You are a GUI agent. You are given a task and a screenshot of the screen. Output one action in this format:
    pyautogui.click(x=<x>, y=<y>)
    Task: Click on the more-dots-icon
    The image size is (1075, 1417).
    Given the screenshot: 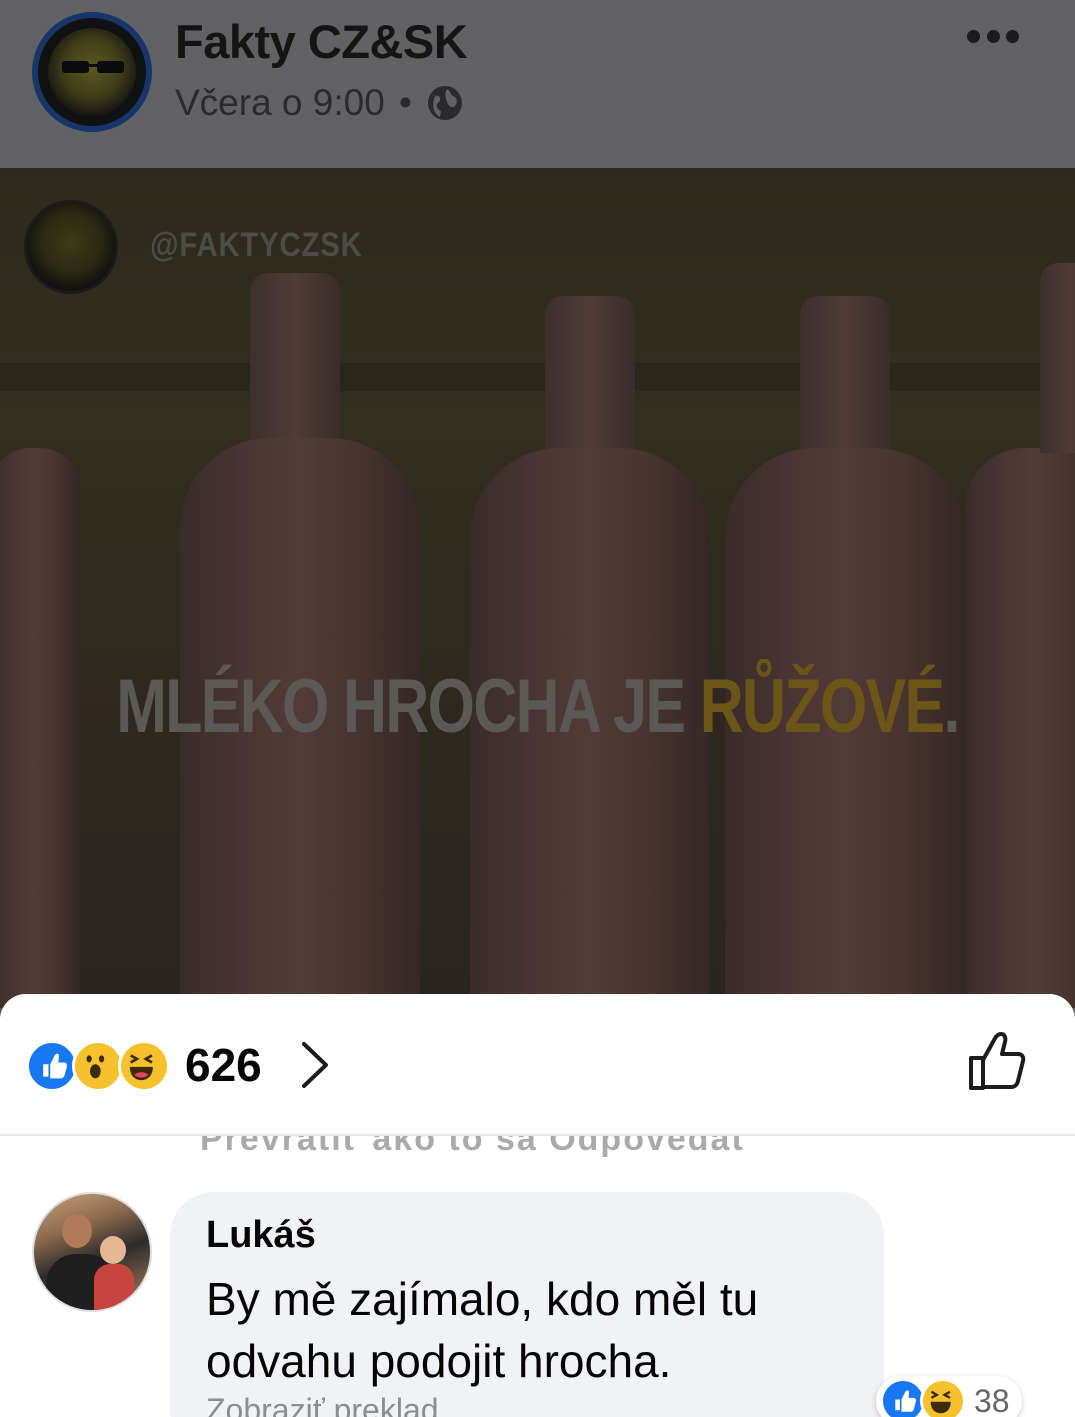 What is the action you would take?
    pyautogui.click(x=993, y=36)
    